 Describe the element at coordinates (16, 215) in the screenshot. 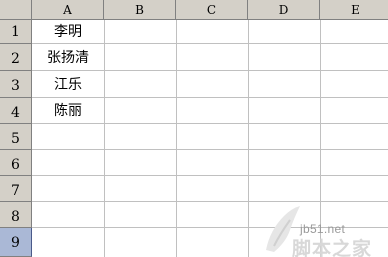

I see `row-header-8: 8` at that location.